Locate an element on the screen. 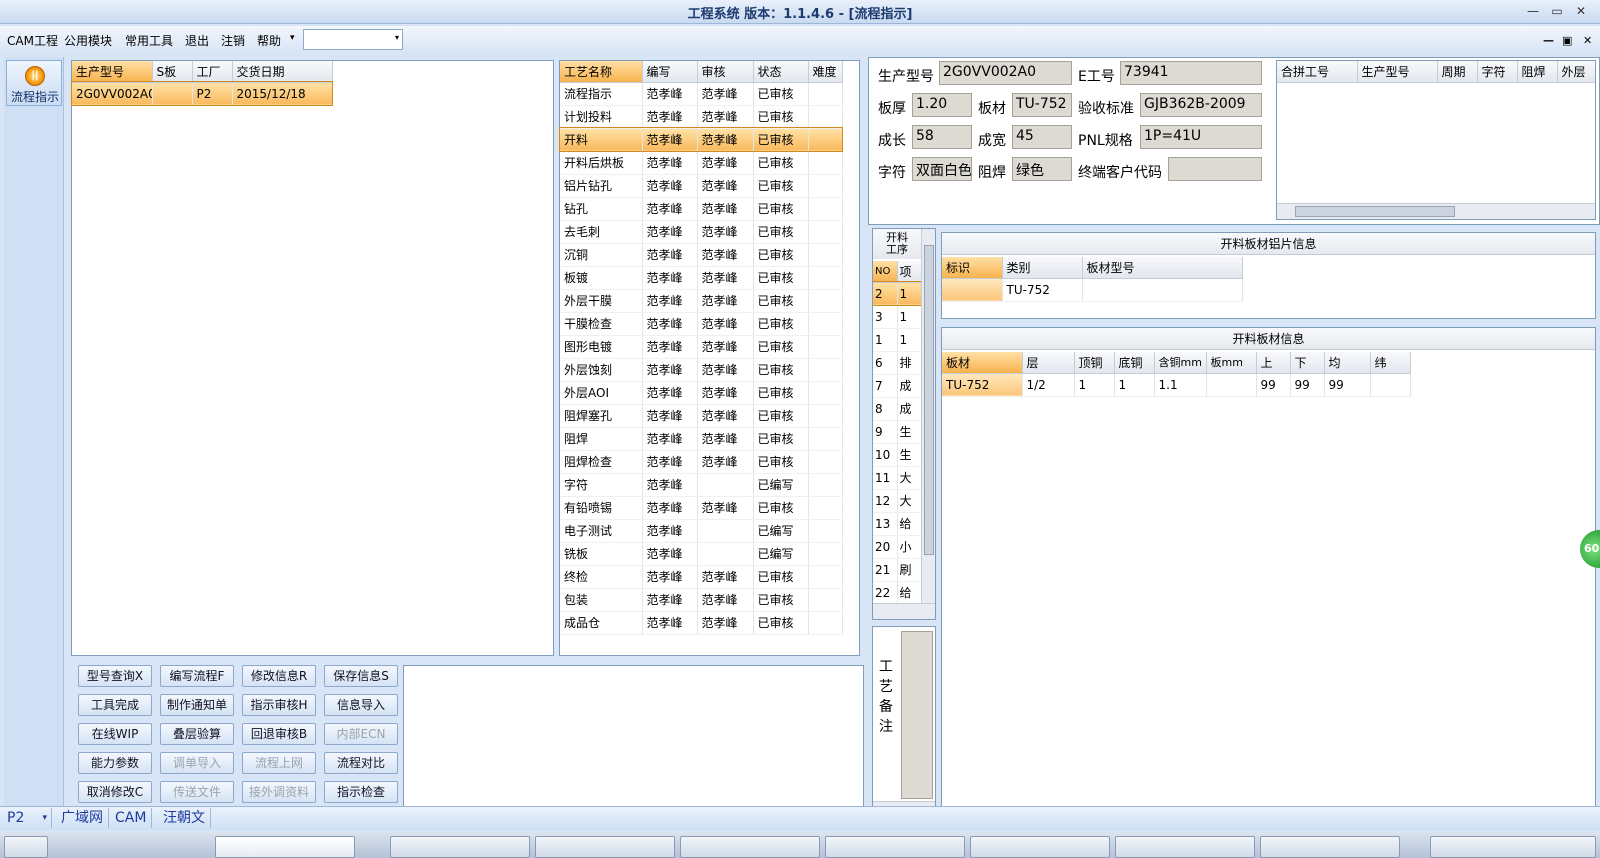 The image size is (1600, 858). action-button: 接外调资料 is located at coordinates (279, 792).